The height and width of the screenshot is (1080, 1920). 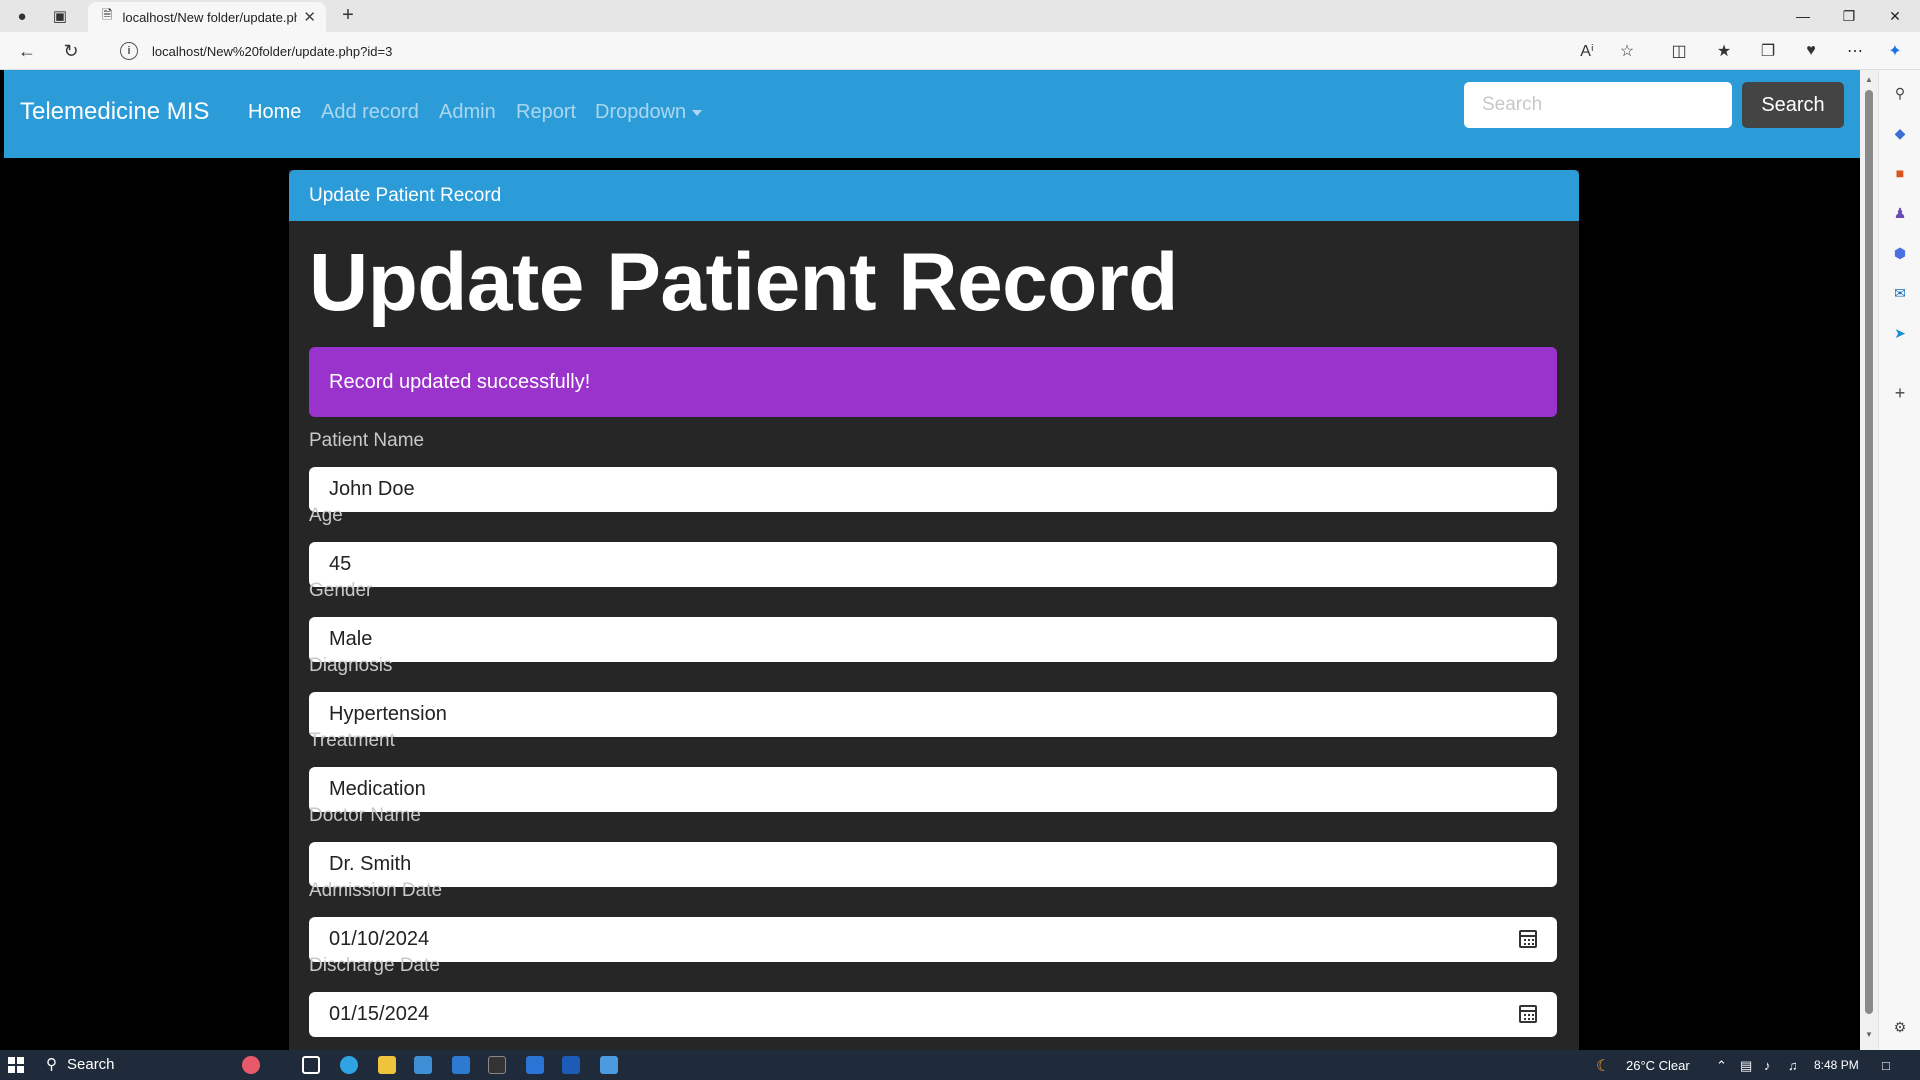 What do you see at coordinates (933, 489) in the screenshot?
I see `patient-name-input: John Doe` at bounding box center [933, 489].